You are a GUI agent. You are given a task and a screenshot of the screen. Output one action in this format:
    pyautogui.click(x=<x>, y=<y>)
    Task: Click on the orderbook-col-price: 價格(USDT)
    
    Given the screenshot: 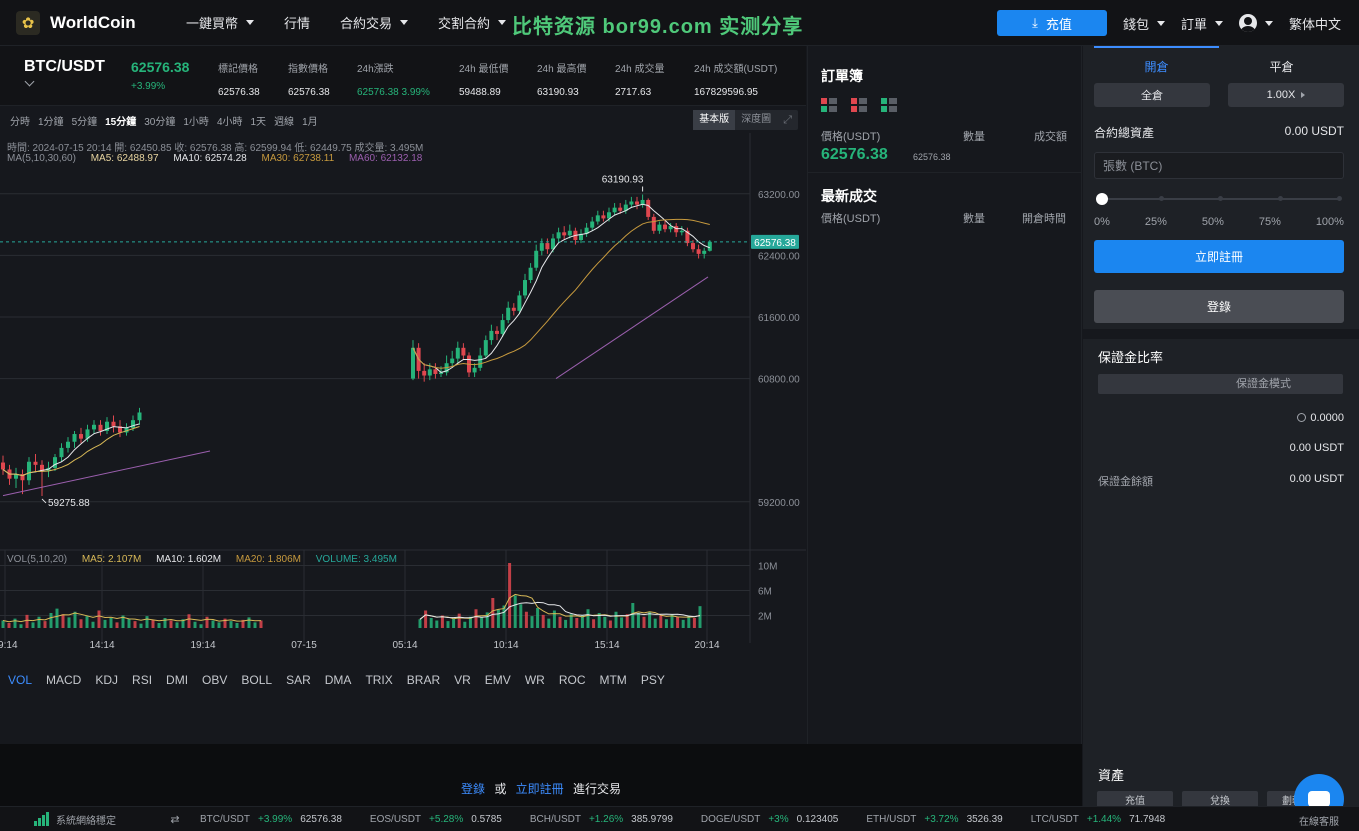 What is the action you would take?
    pyautogui.click(x=851, y=137)
    